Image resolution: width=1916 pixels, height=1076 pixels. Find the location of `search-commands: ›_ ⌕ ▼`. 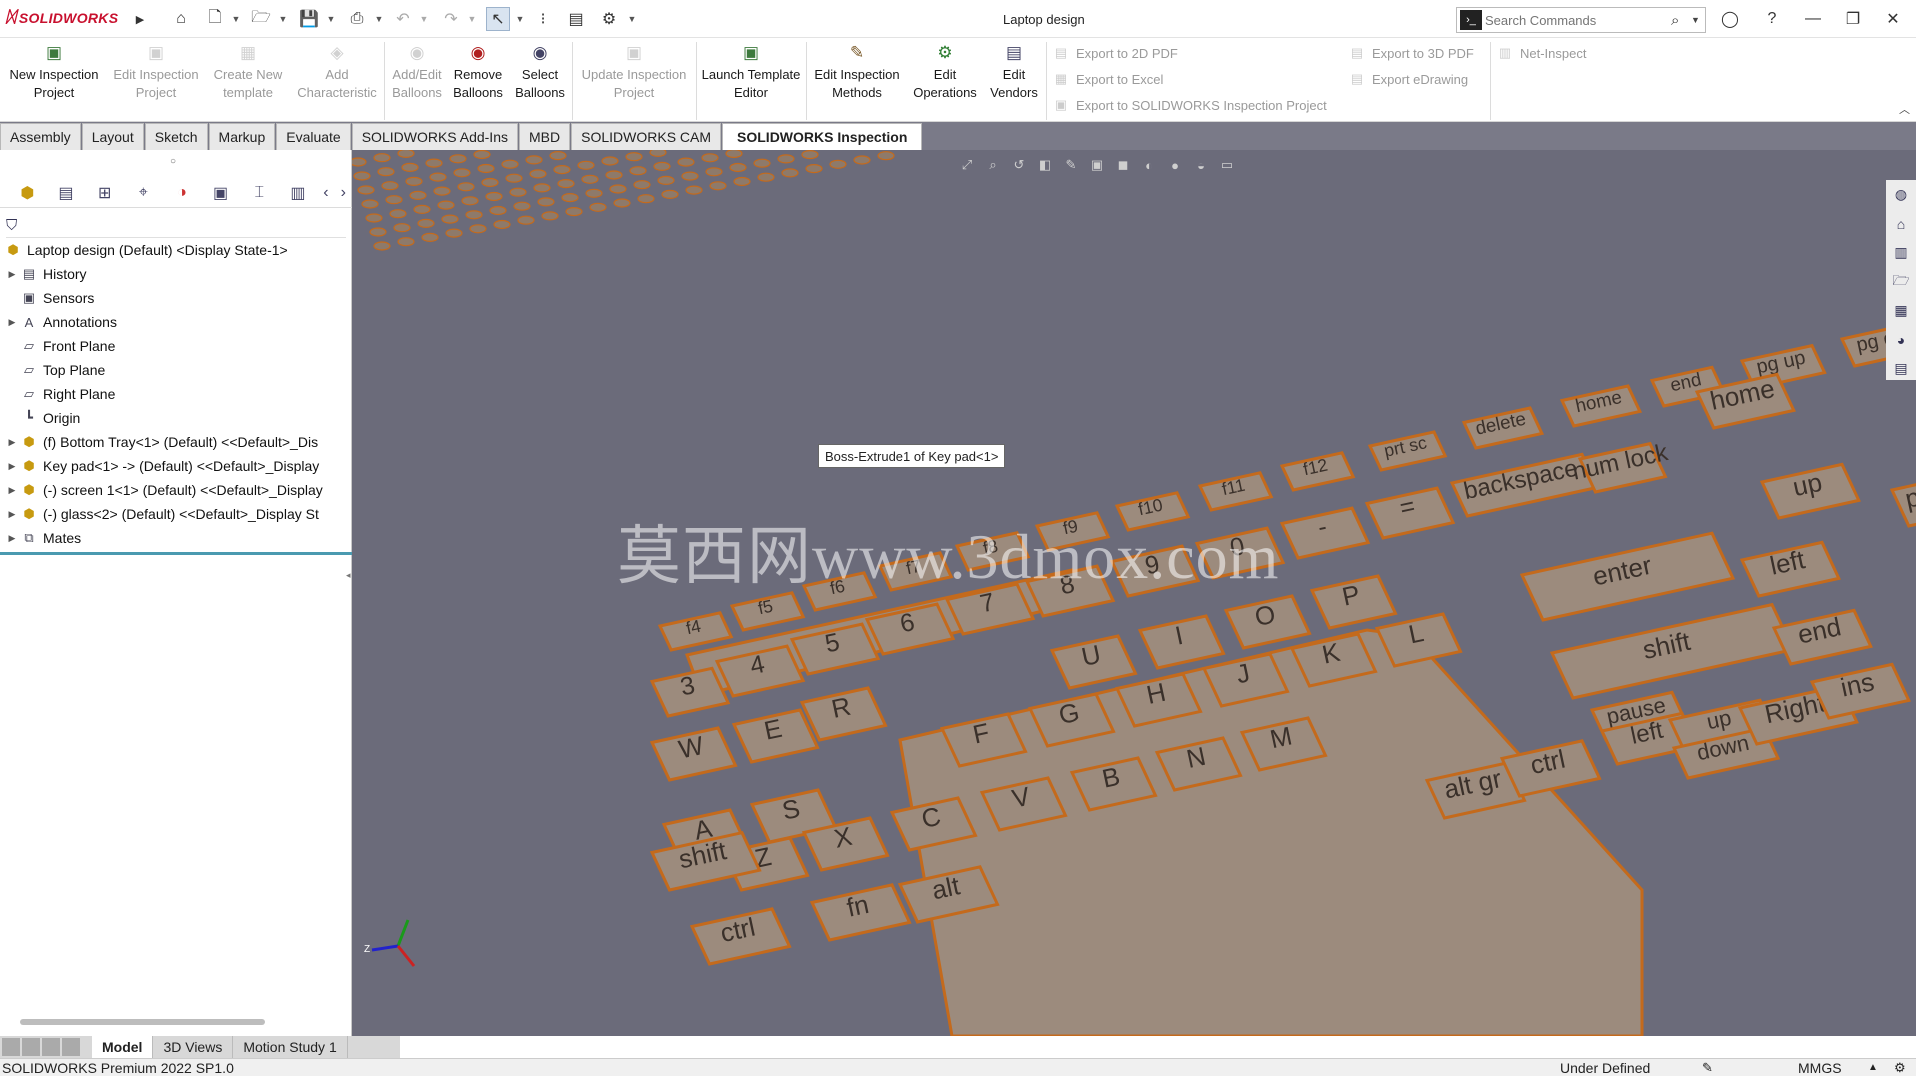

search-commands: ›_ ⌕ ▼ is located at coordinates (1581, 20).